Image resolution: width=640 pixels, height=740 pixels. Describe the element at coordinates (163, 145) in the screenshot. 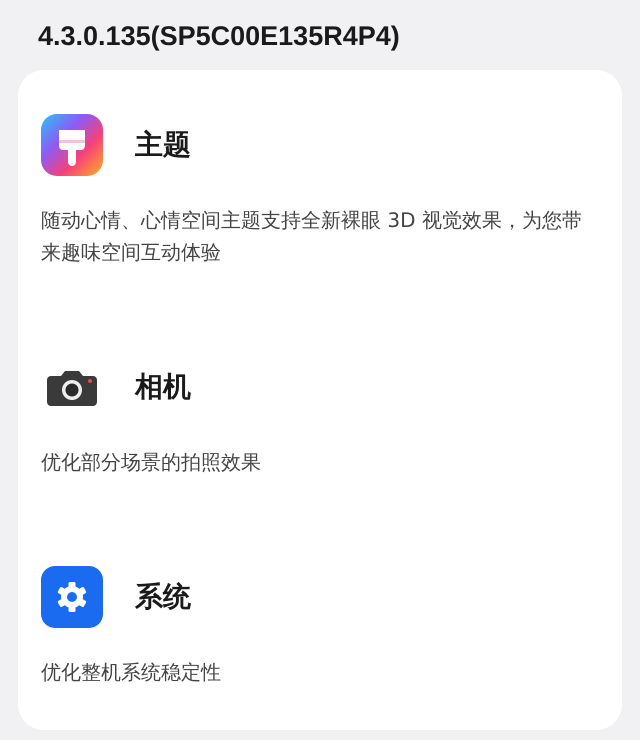

I see `section-title: 主题` at that location.